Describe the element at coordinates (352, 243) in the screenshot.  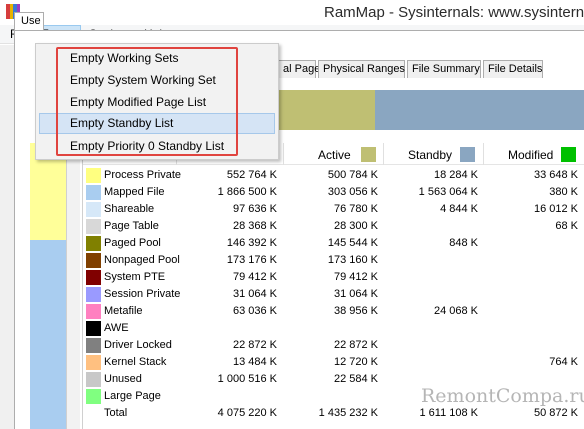
I see `cell-active: 145 544 K` at that location.